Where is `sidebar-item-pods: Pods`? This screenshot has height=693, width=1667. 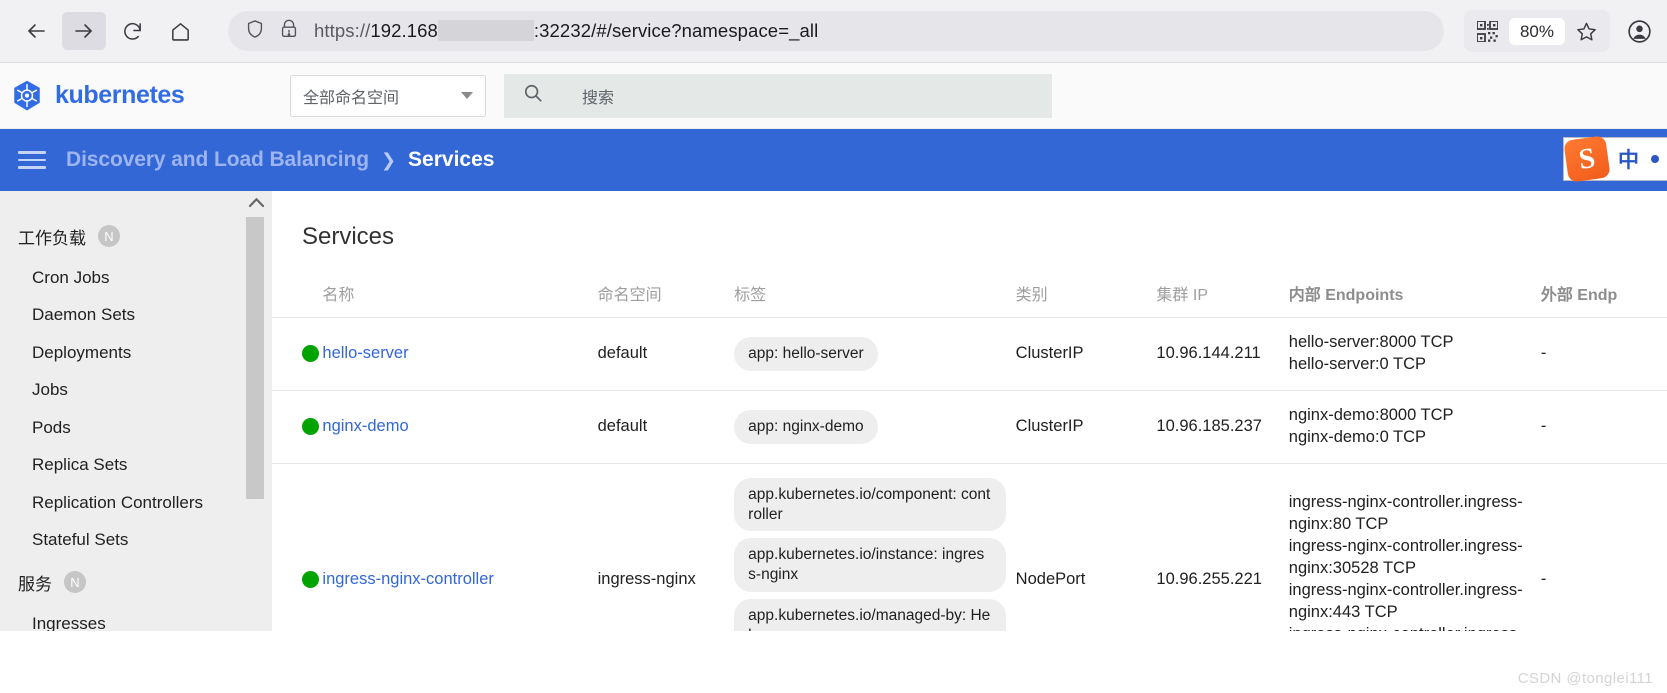 sidebar-item-pods: Pods is located at coordinates (120, 428).